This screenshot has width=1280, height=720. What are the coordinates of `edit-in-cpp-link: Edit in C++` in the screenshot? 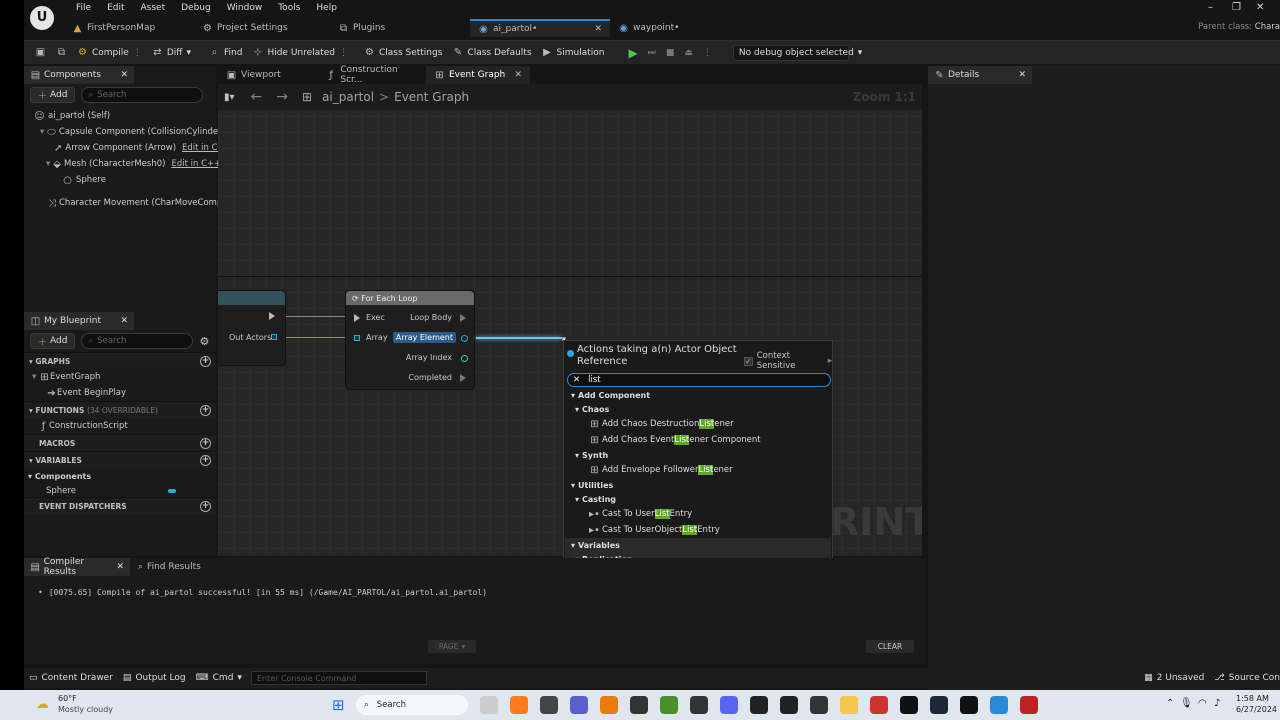 It's located at (196, 164).